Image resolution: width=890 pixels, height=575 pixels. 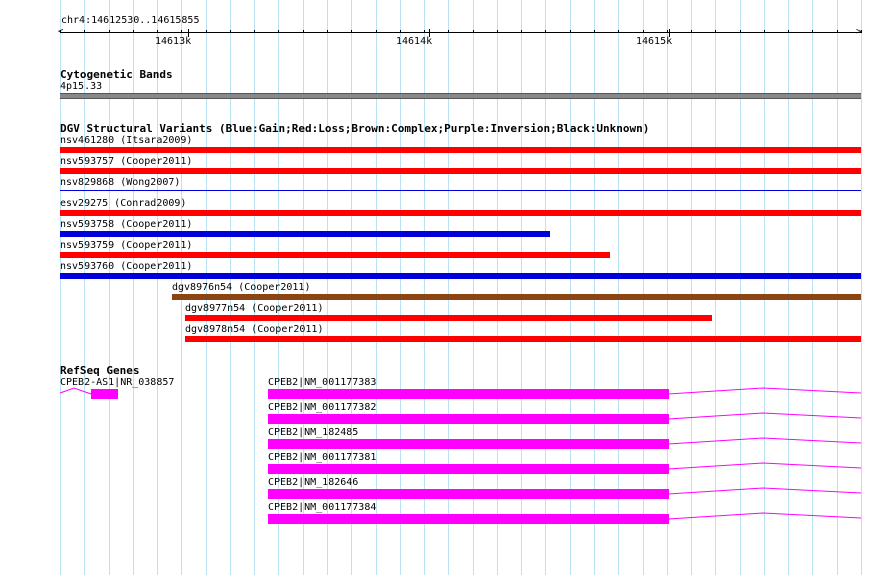 I want to click on refseq-gene-label: CPEB2|NM_001177382, so click(x=322, y=407).